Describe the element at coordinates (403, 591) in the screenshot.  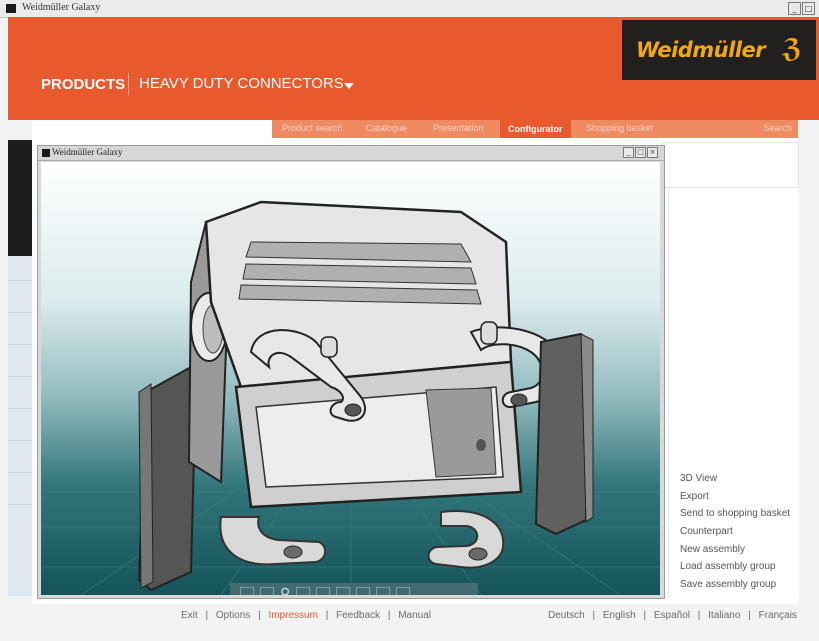
I see `settings-icon` at that location.